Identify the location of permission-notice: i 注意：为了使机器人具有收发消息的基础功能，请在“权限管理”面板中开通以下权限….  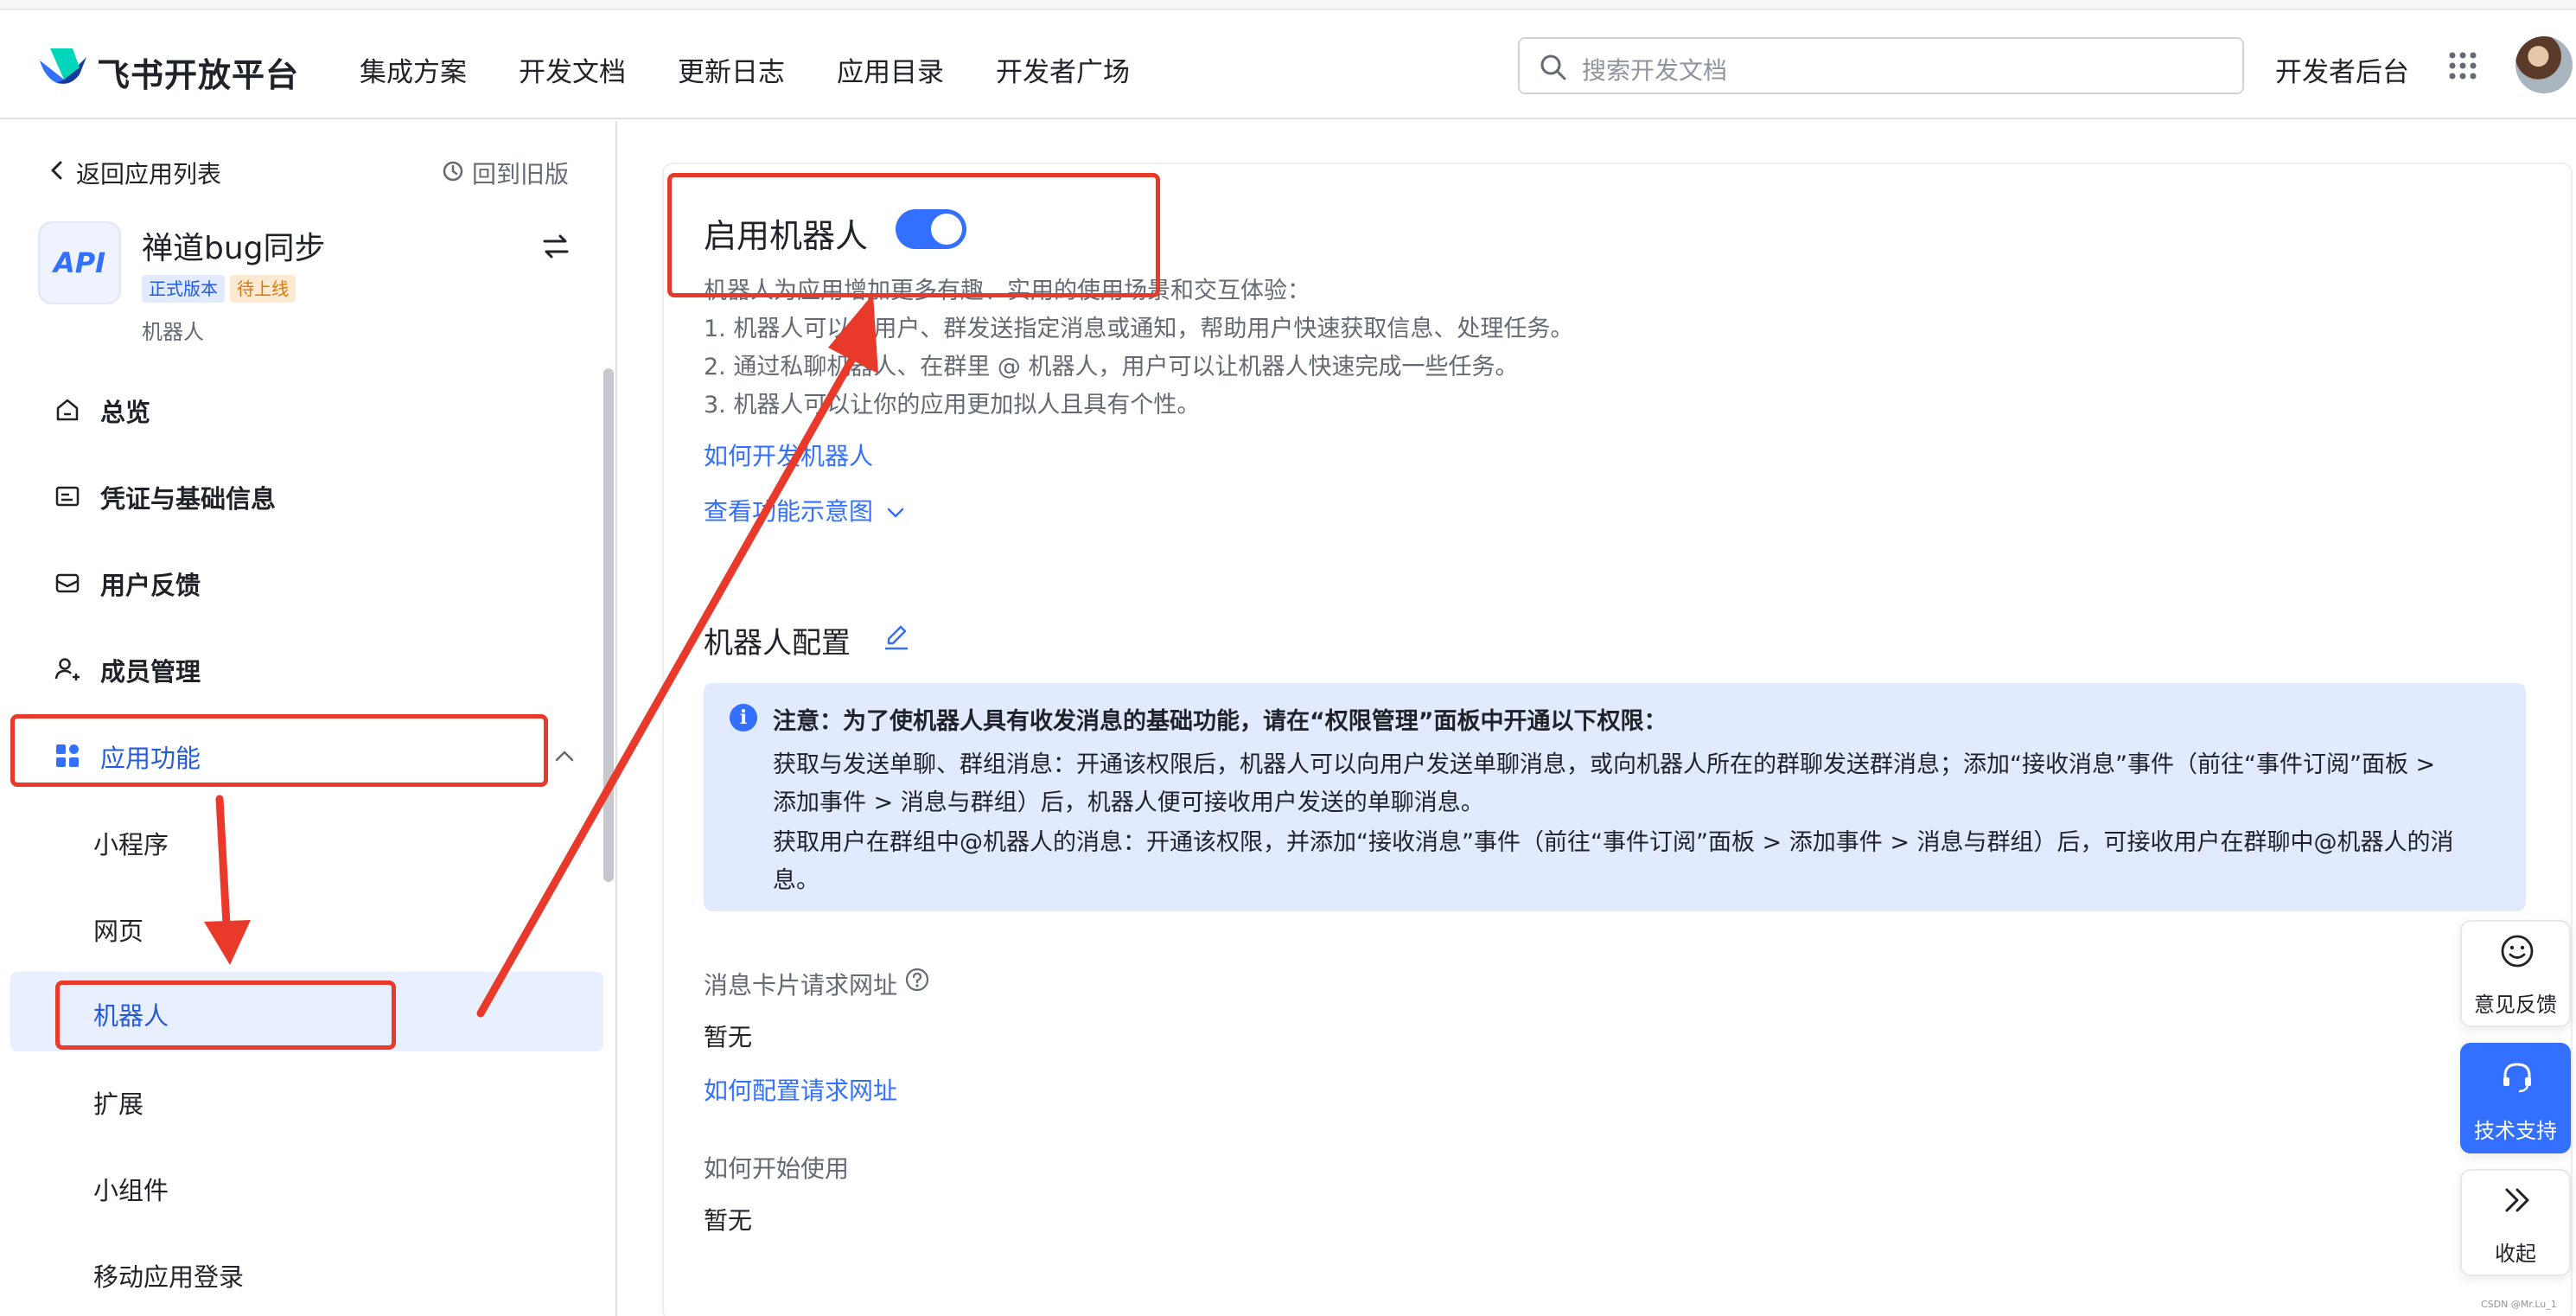
(1615, 797).